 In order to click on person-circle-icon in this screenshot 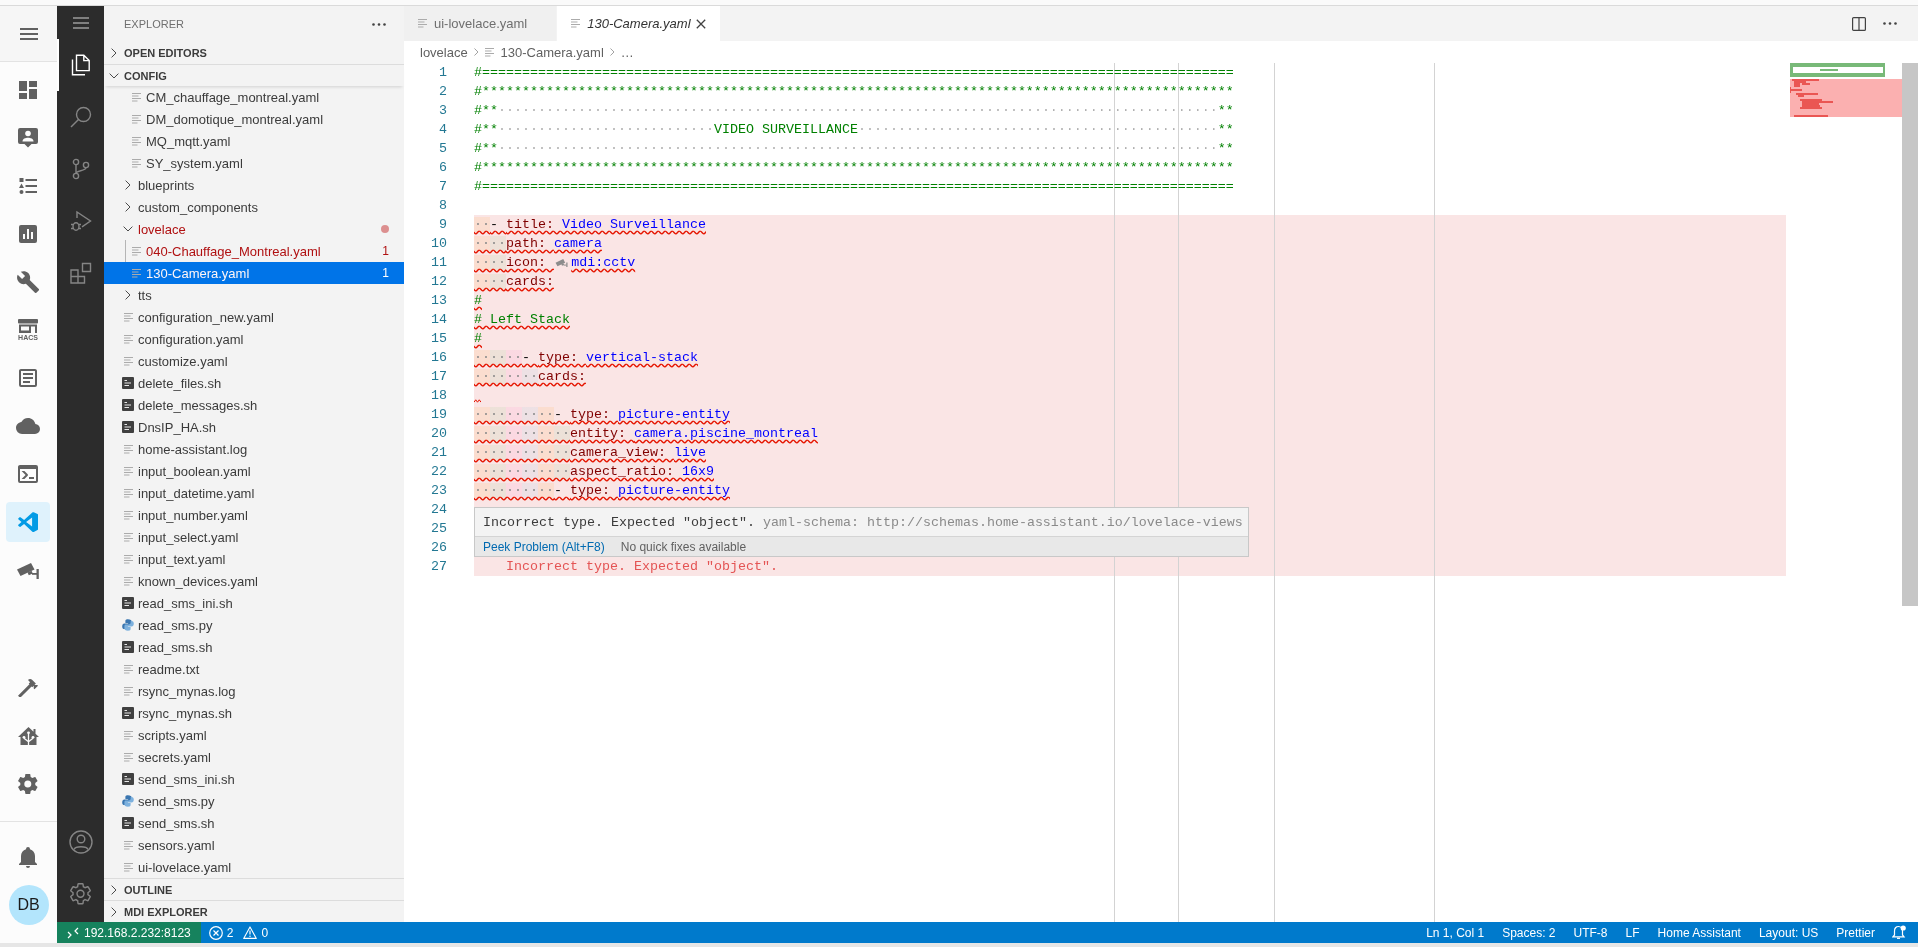, I will do `click(80, 842)`.